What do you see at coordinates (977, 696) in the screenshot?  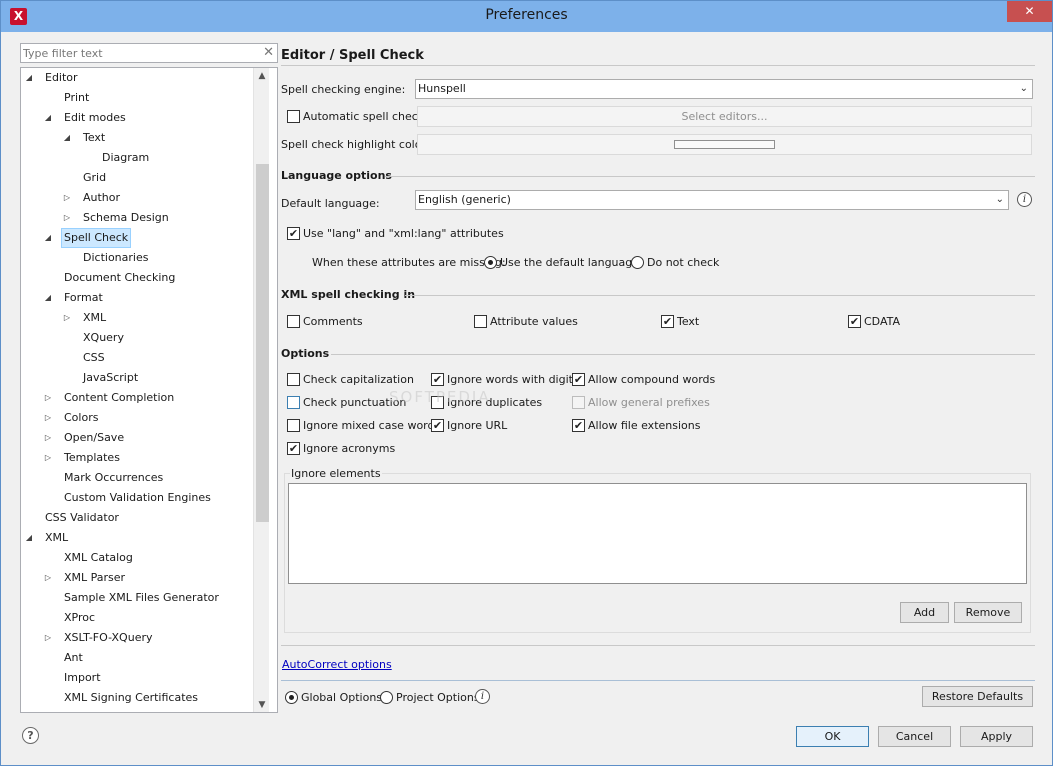 I see `restore-defaults-button: Restore Defaults` at bounding box center [977, 696].